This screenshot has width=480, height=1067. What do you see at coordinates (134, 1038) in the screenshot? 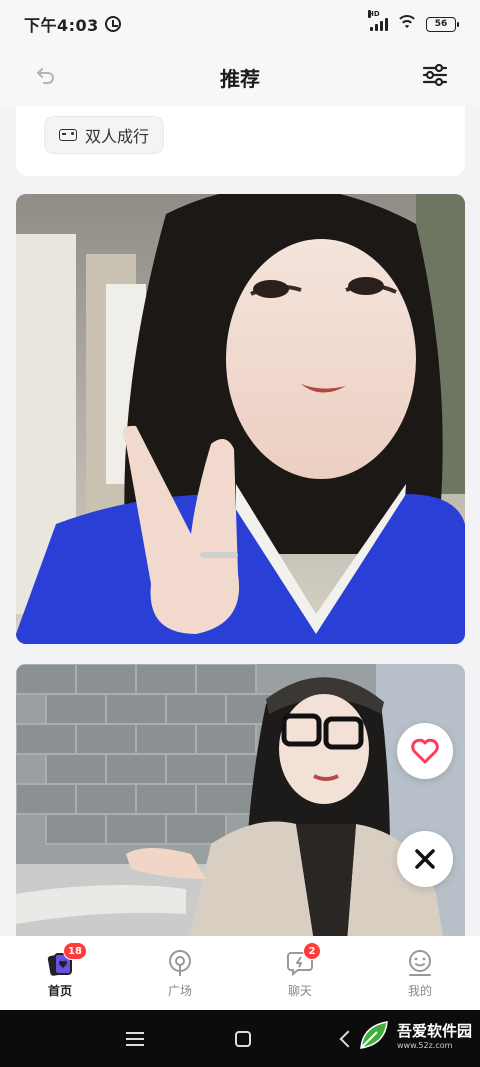
I see `recent-apps-button` at bounding box center [134, 1038].